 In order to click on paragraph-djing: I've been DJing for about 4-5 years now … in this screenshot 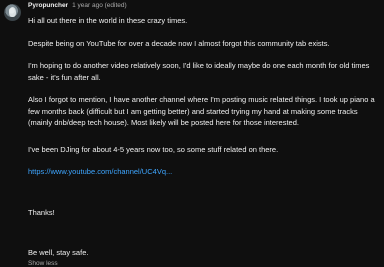, I will do `click(153, 149)`.